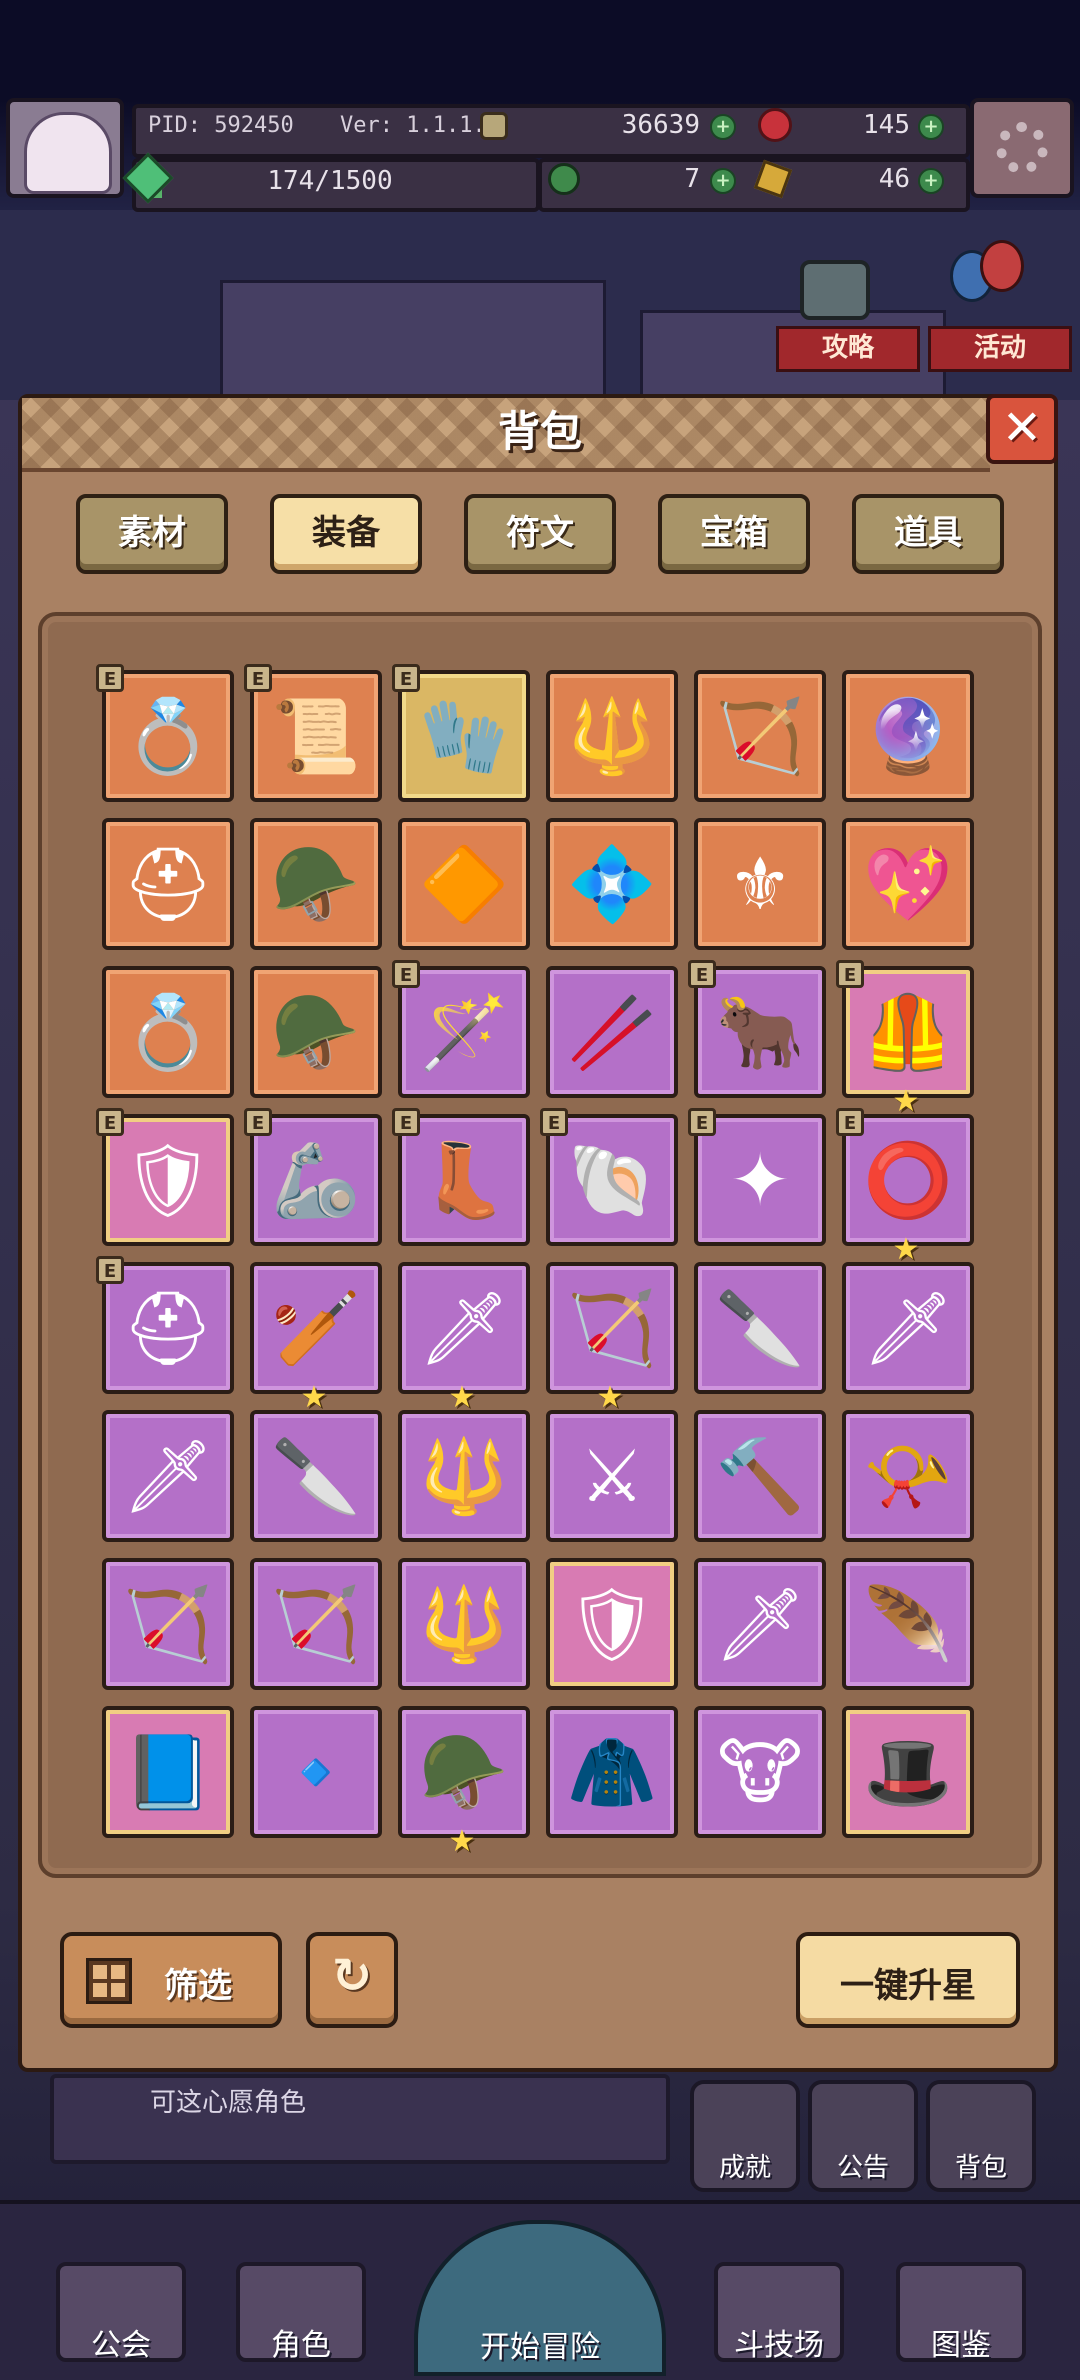 This screenshot has width=1080, height=2380. I want to click on heart-necklace-icon: 💖, so click(908, 884).